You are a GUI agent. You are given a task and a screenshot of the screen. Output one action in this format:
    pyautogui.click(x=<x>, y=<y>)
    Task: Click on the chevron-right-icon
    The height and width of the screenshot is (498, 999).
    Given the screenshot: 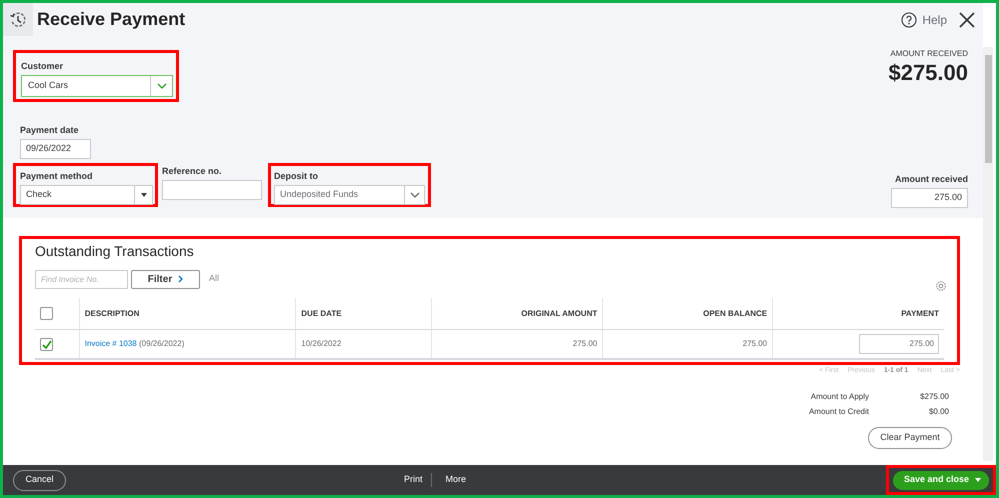 What is the action you would take?
    pyautogui.click(x=181, y=279)
    